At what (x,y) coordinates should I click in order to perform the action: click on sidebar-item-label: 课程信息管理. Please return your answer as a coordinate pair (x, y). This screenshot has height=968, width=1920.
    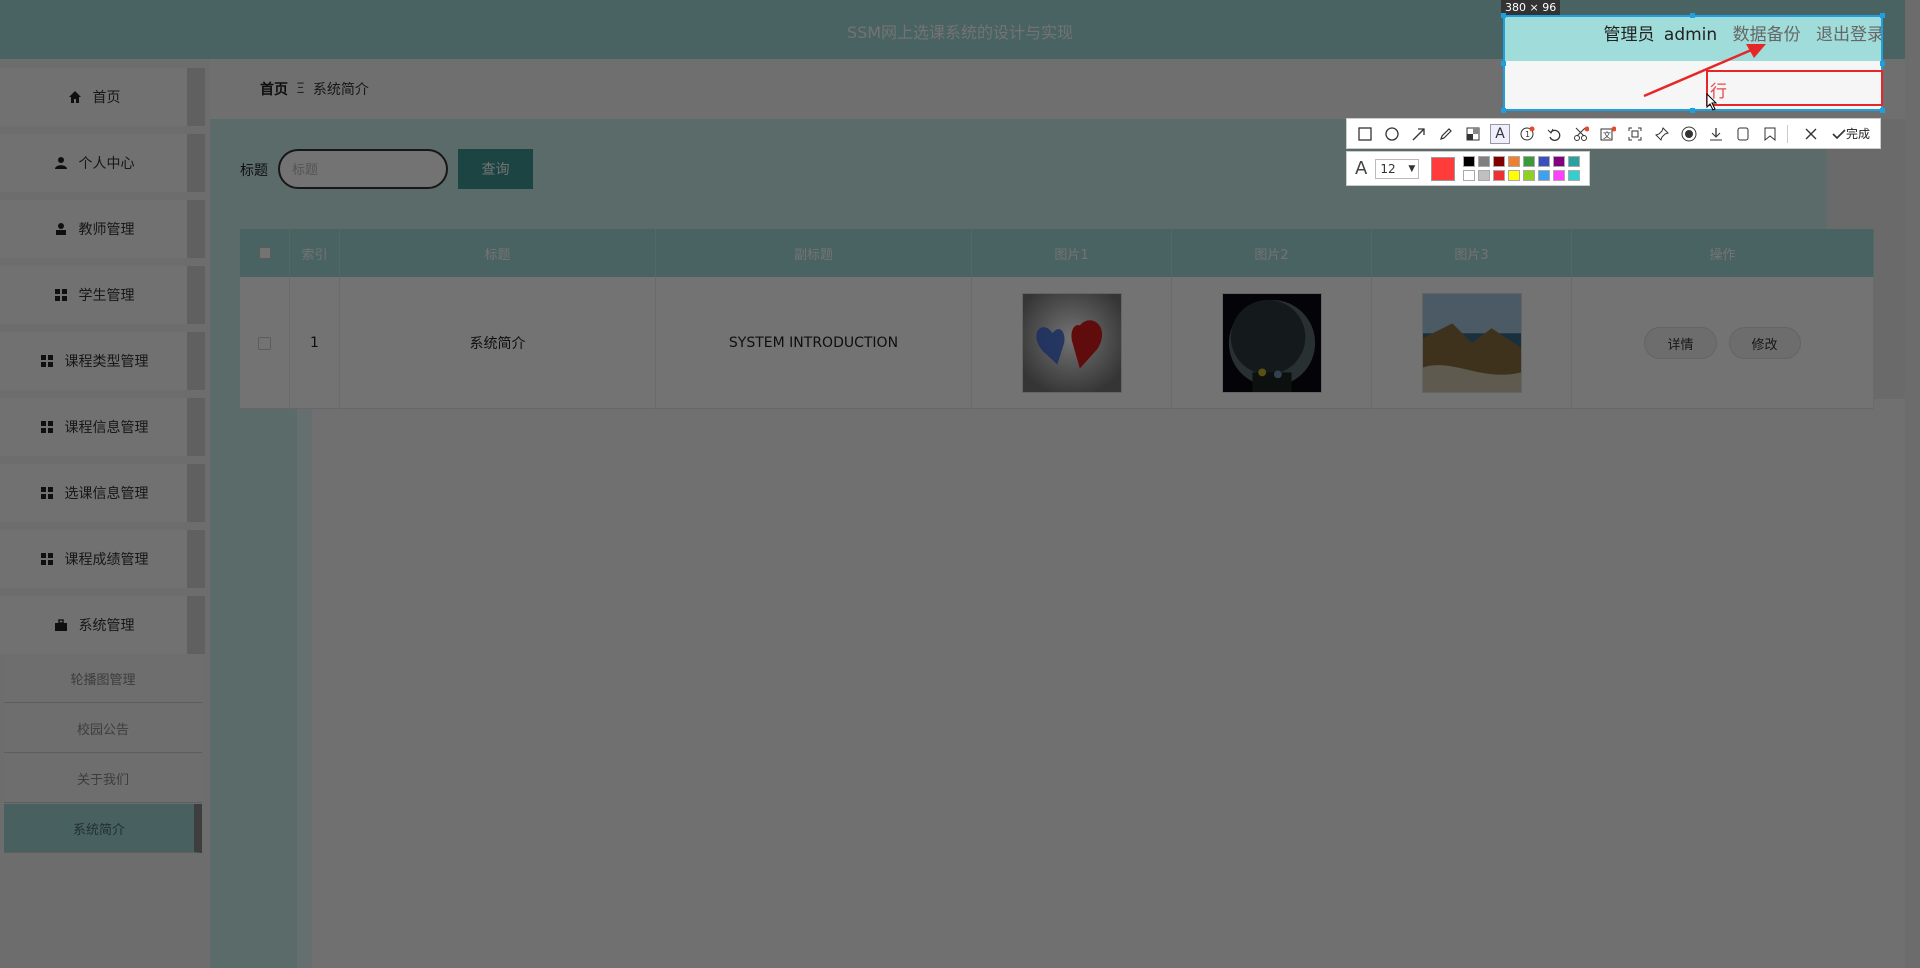
    Looking at the image, I should click on (106, 428).